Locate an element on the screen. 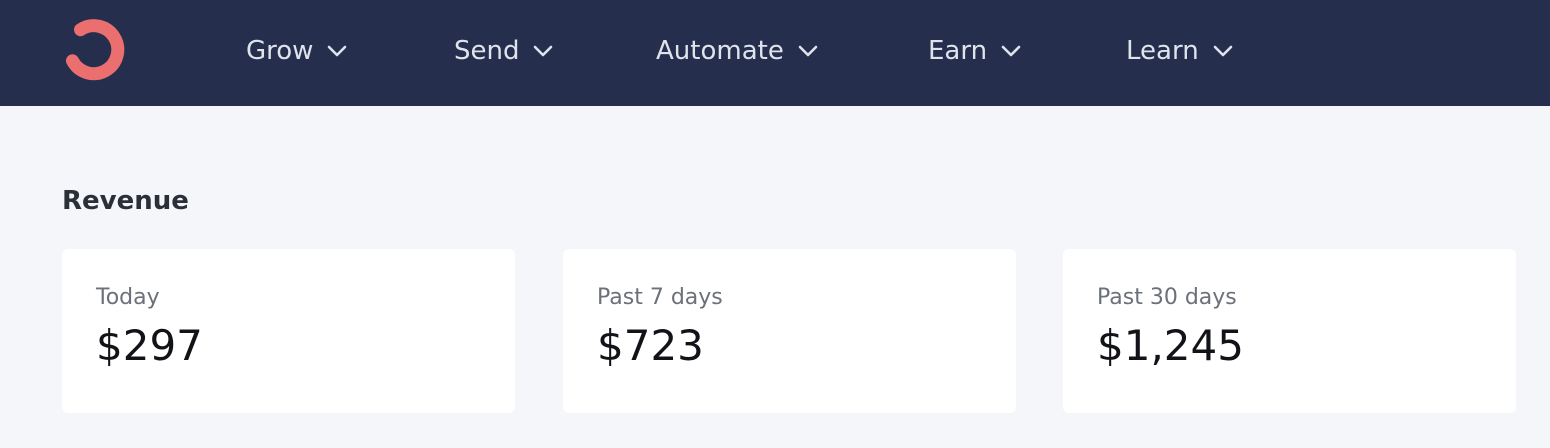 This screenshot has height=448, width=1550. brand-ring-icon is located at coordinates (95, 50).